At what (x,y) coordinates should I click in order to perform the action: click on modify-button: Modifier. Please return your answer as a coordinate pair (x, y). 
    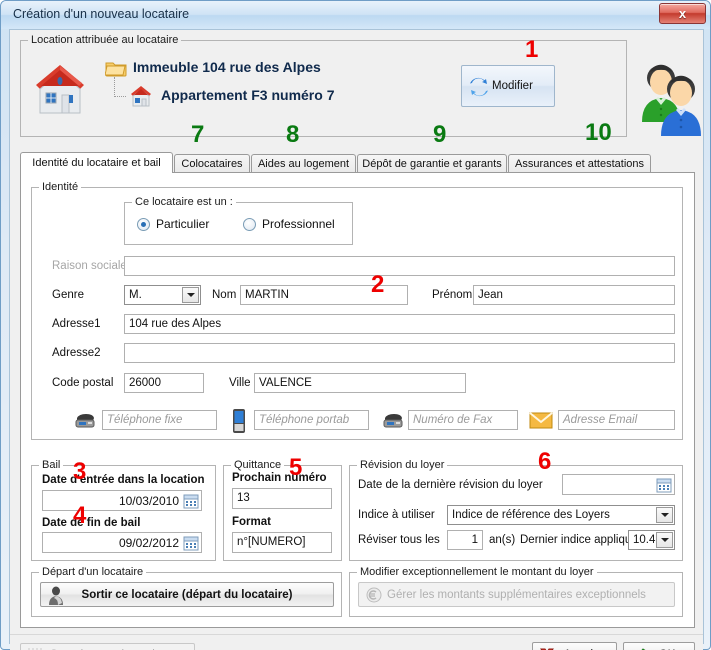
    Looking at the image, I should click on (508, 86).